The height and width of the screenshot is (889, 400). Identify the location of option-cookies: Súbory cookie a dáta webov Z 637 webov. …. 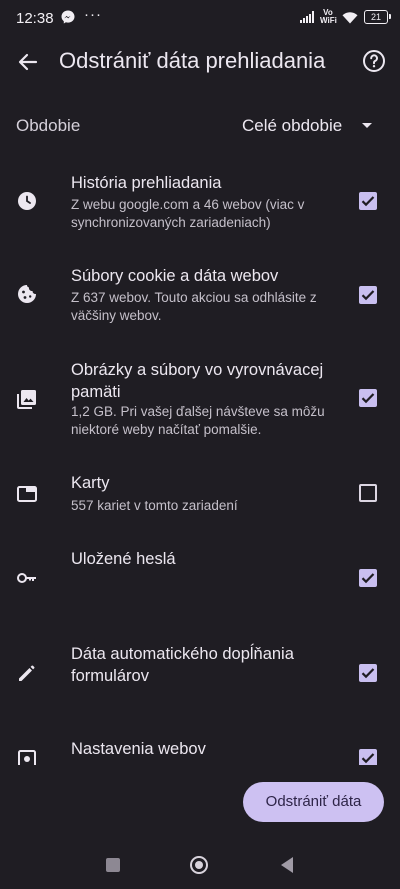
(200, 297).